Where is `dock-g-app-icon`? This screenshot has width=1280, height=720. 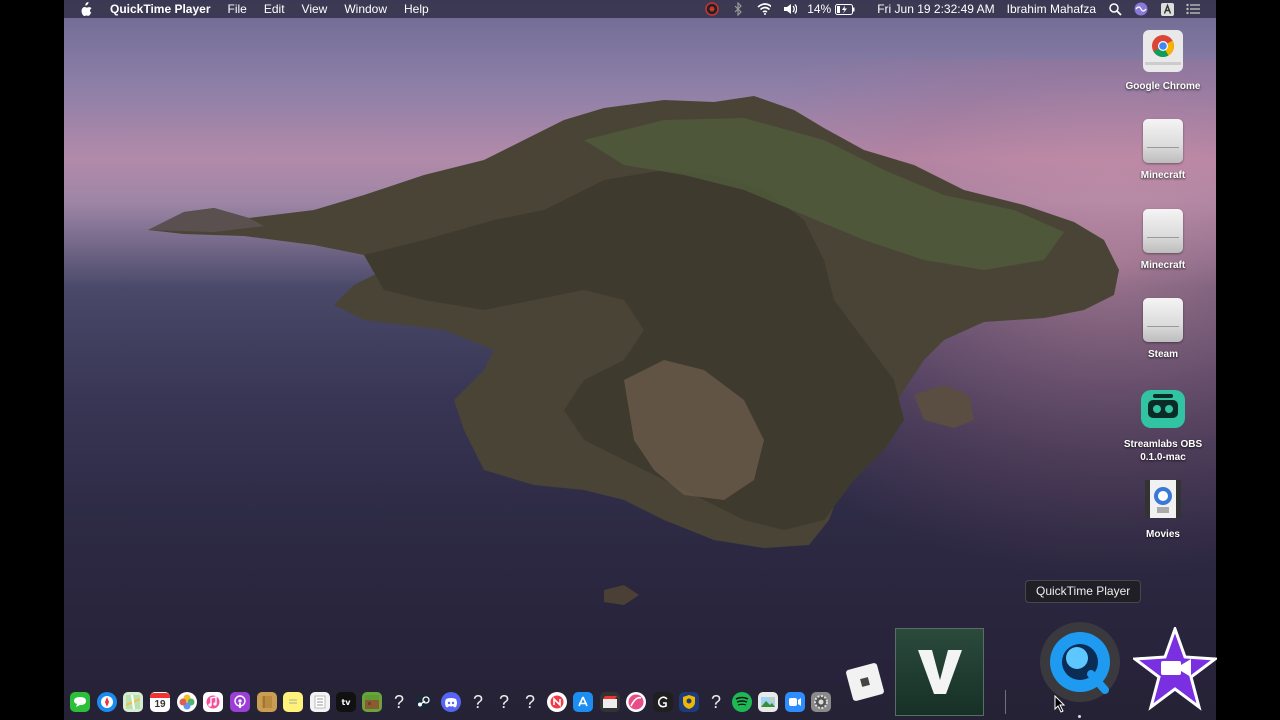 dock-g-app-icon is located at coordinates (663, 702).